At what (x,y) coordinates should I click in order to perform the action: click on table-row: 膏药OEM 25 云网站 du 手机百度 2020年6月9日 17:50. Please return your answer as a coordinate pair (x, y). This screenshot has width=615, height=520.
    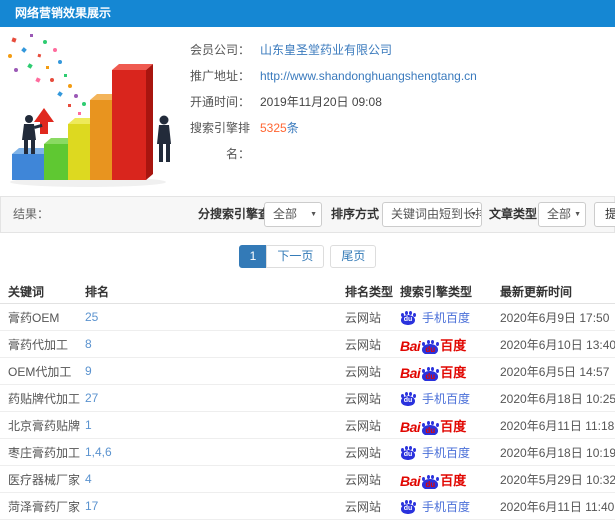
    Looking at the image, I should click on (307, 317).